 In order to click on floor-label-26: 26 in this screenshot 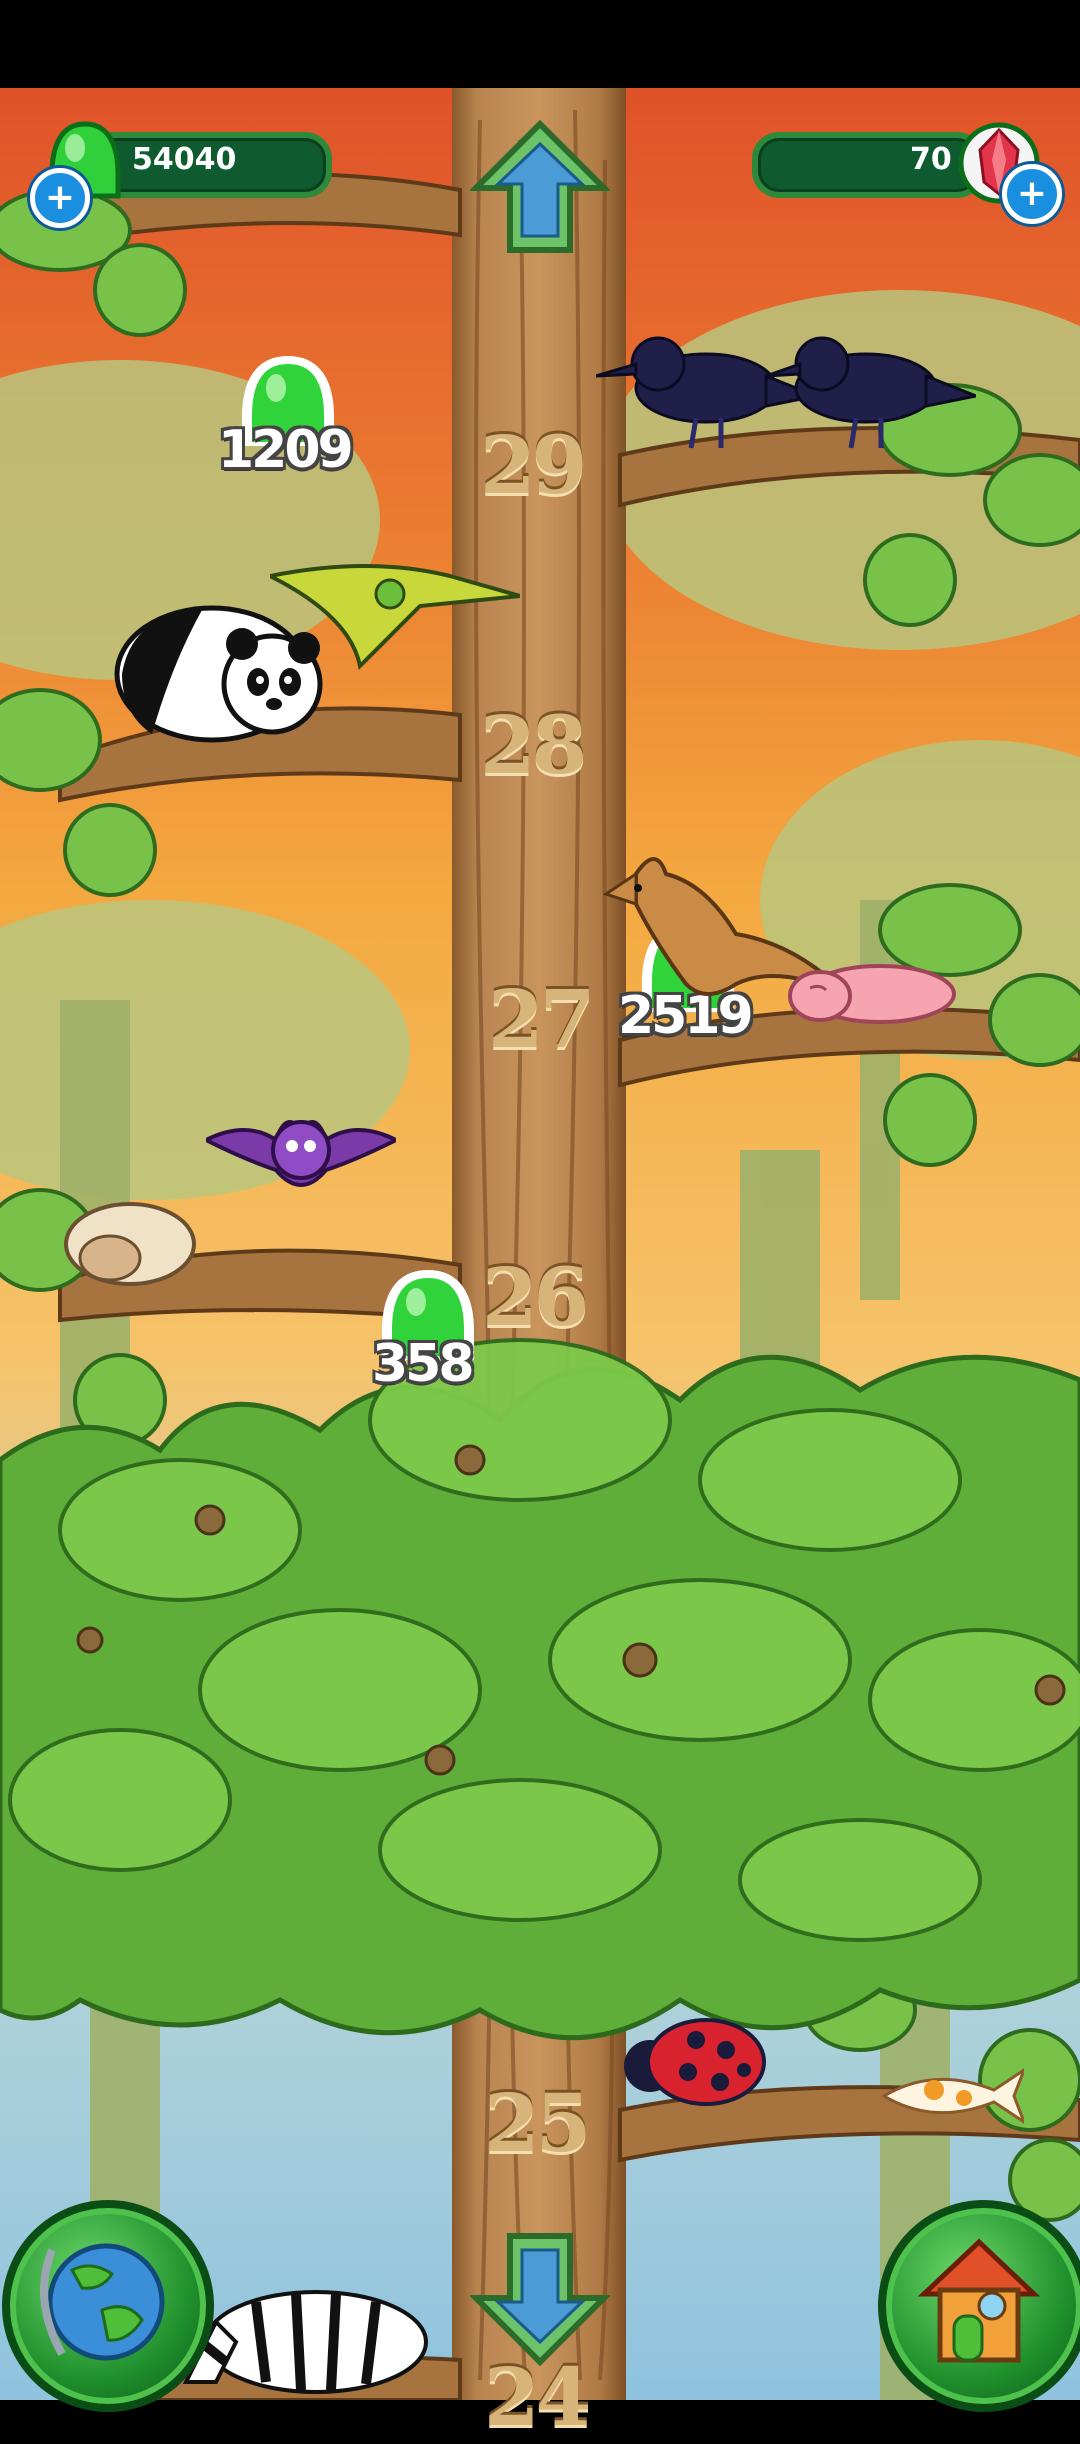, I will do `click(535, 1297)`.